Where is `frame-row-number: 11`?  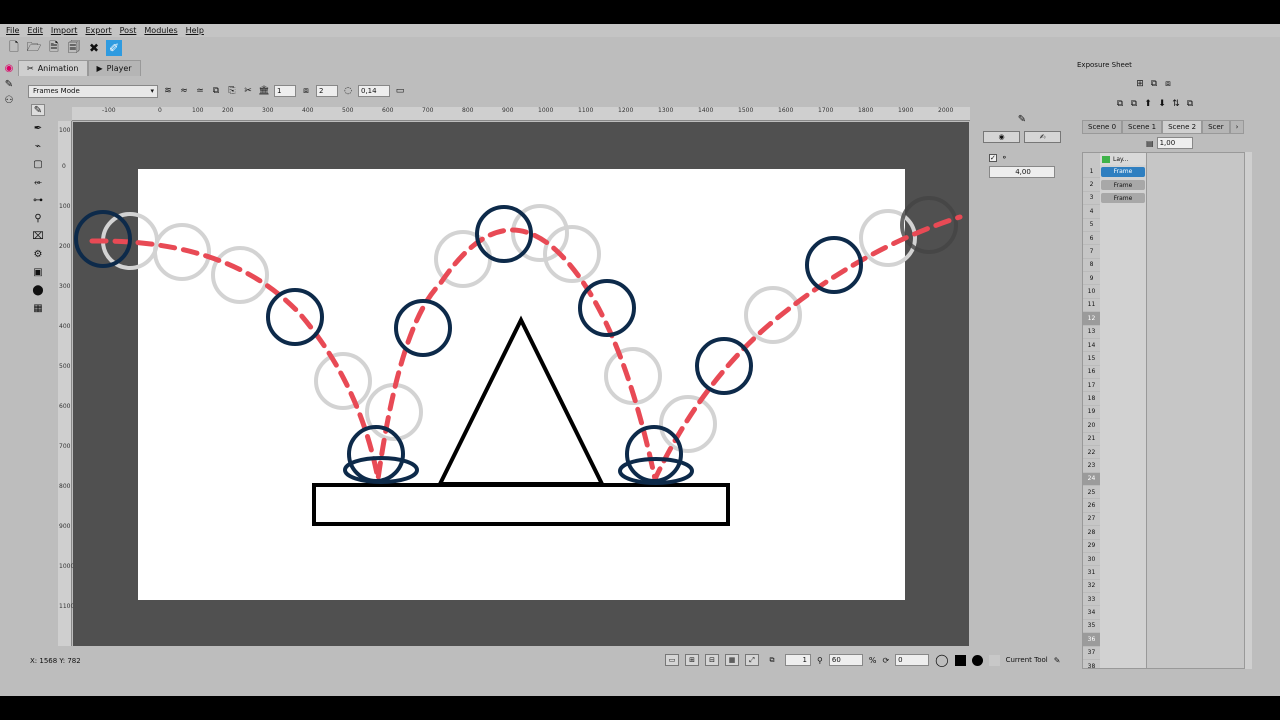 frame-row-number: 11 is located at coordinates (1091, 306).